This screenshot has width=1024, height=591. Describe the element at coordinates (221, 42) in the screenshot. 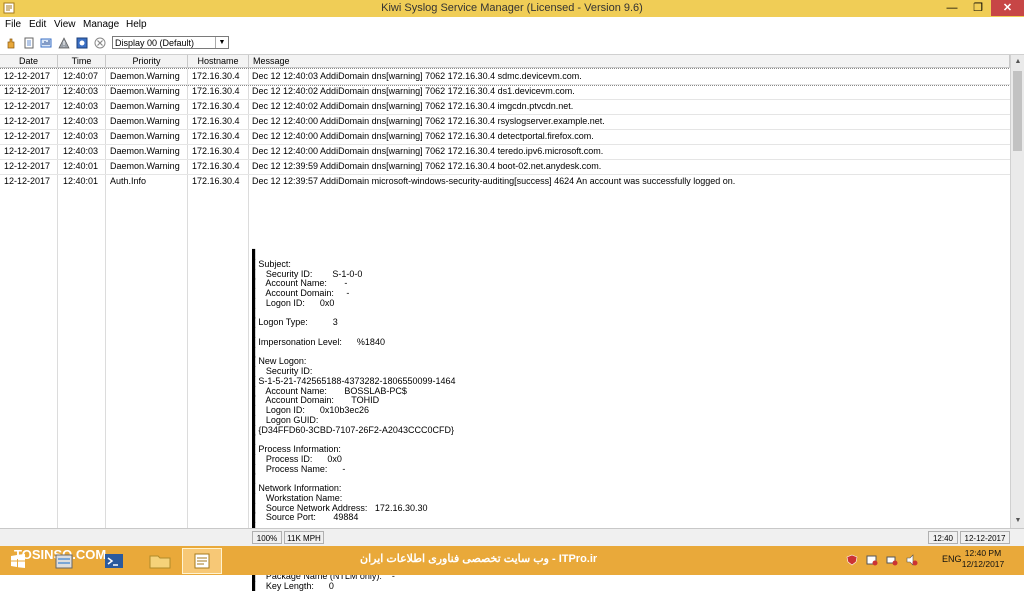

I see `chevron-down-icon: ▼` at that location.